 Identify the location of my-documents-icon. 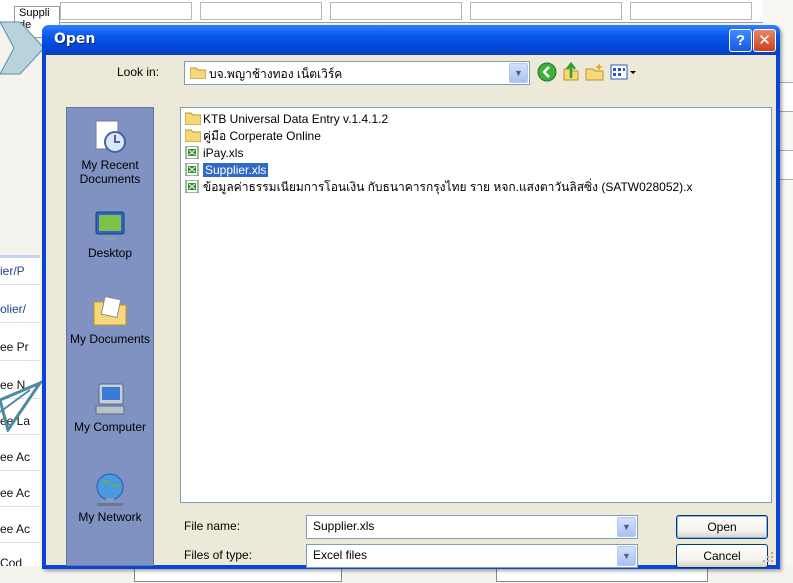
(110, 310).